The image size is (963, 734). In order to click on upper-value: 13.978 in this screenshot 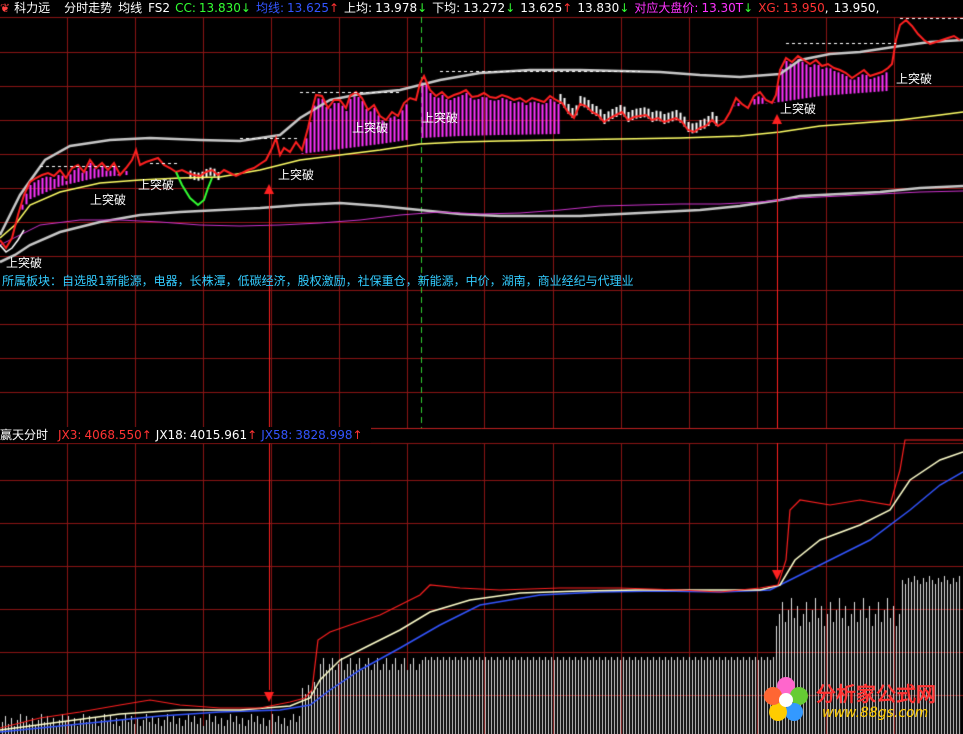, I will do `click(396, 8)`.